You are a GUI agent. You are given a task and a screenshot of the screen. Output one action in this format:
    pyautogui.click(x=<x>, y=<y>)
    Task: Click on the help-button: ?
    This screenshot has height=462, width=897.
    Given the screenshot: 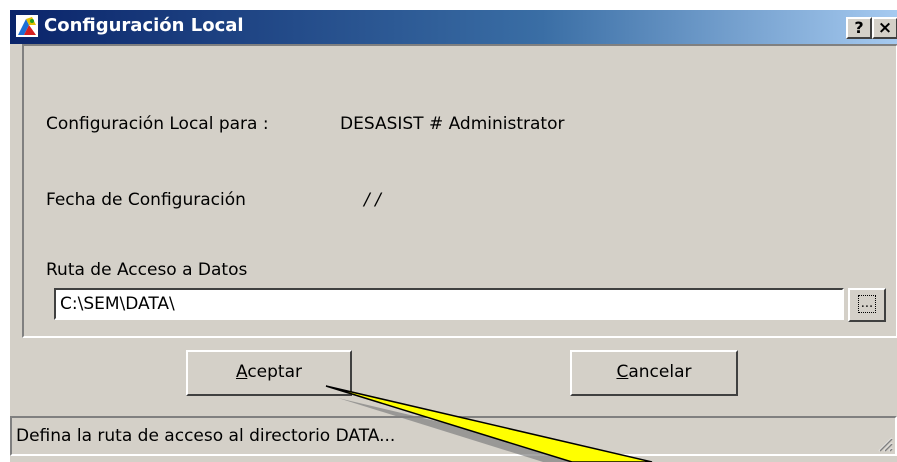 What is the action you would take?
    pyautogui.click(x=859, y=28)
    